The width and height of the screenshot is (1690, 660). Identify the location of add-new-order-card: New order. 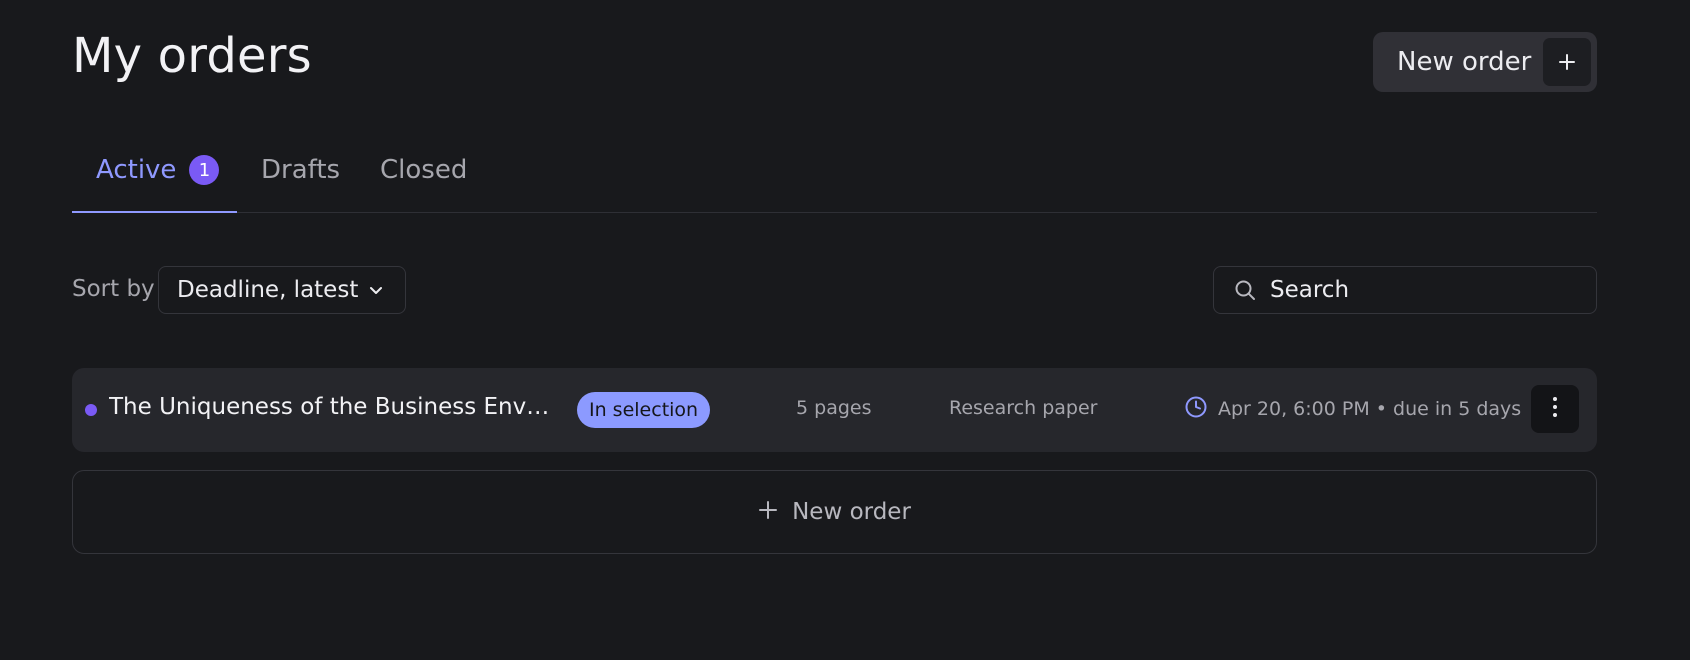
(834, 512).